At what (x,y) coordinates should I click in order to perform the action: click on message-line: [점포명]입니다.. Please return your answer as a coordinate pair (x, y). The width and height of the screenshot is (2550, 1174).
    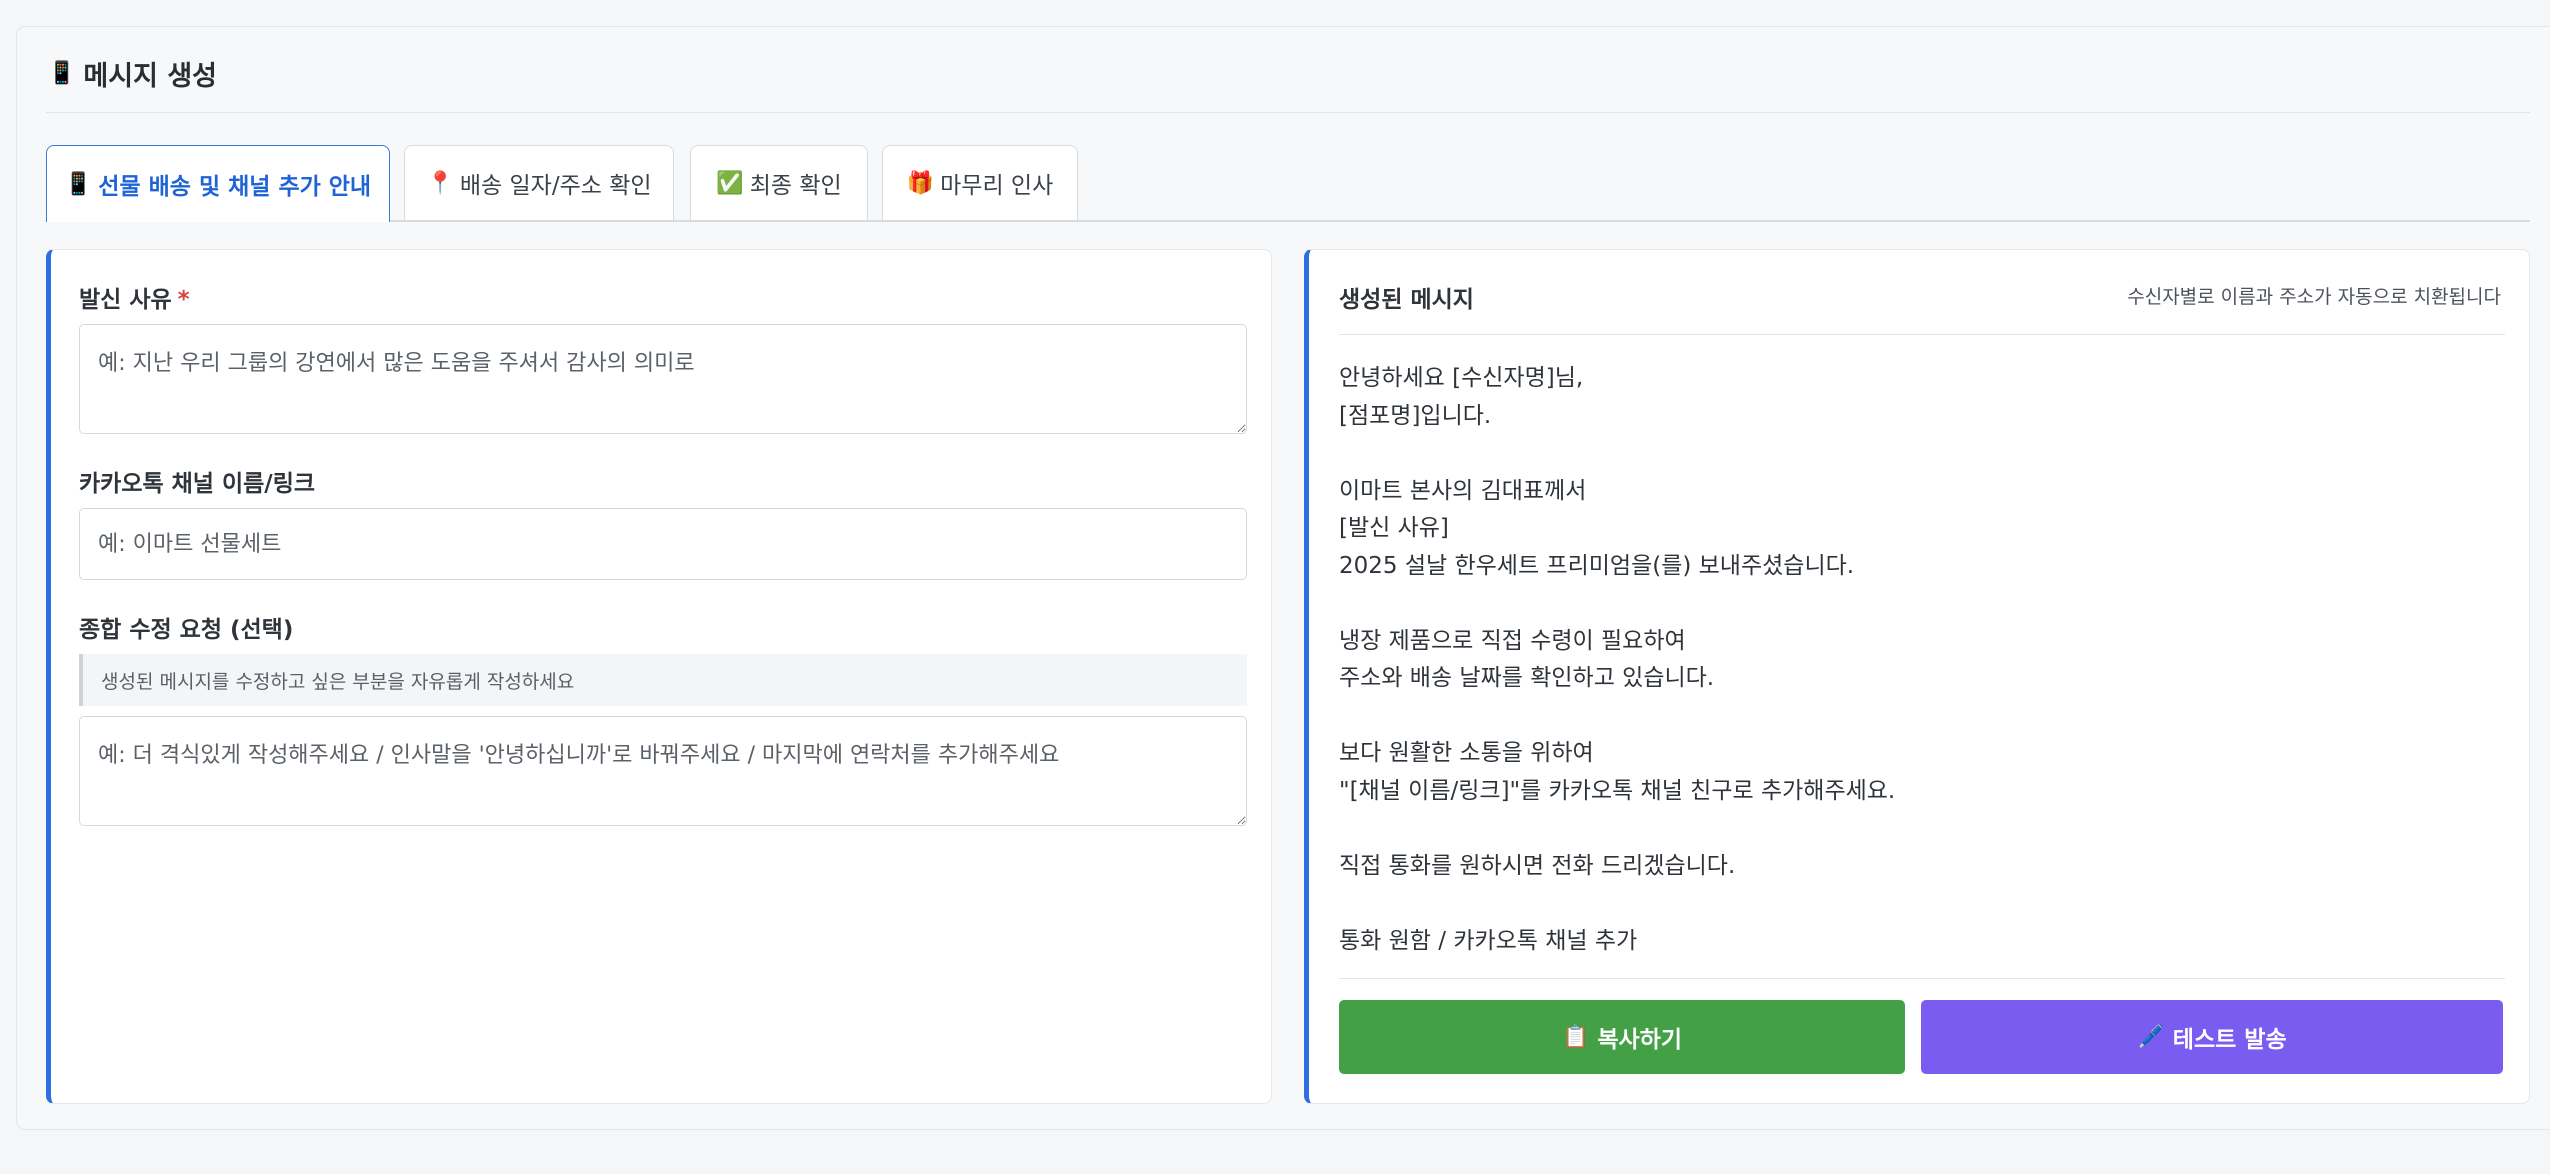
    Looking at the image, I should click on (1415, 415).